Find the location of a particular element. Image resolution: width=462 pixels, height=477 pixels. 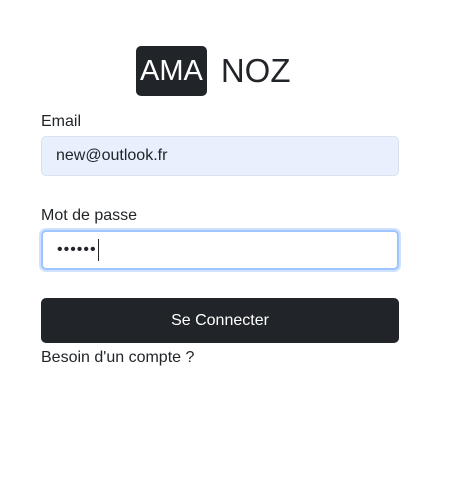

brand-logo: AMA NOZ is located at coordinates (213, 71).